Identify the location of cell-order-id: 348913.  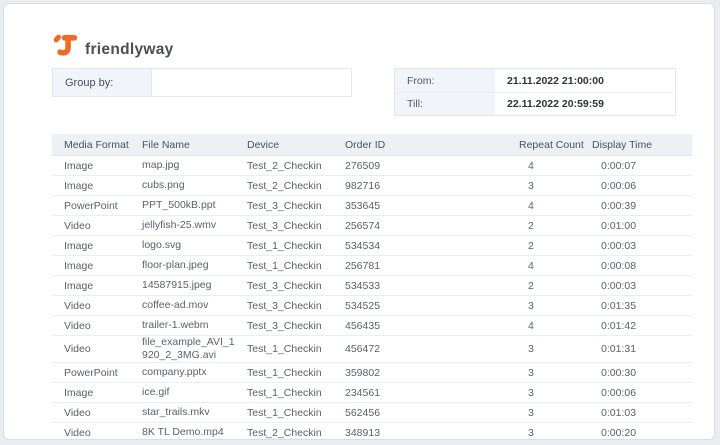
(432, 430).